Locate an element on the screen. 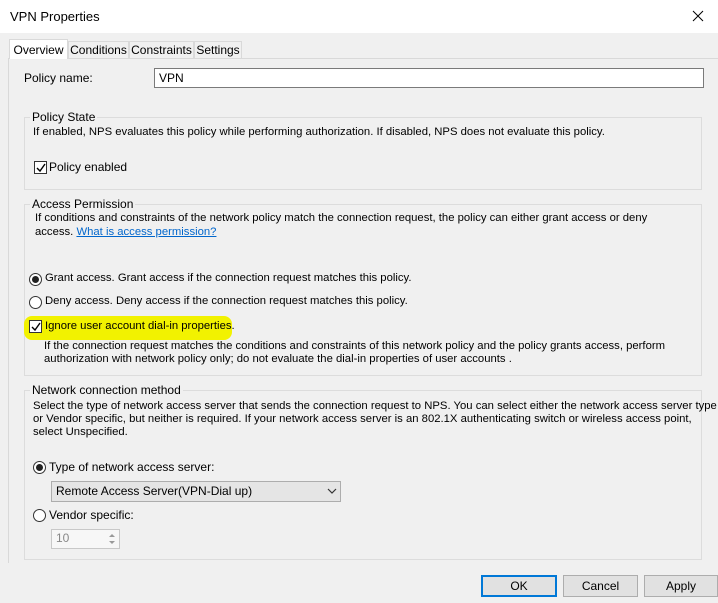 This screenshot has width=718, height=603. access-text: access. is located at coordinates (54, 232).